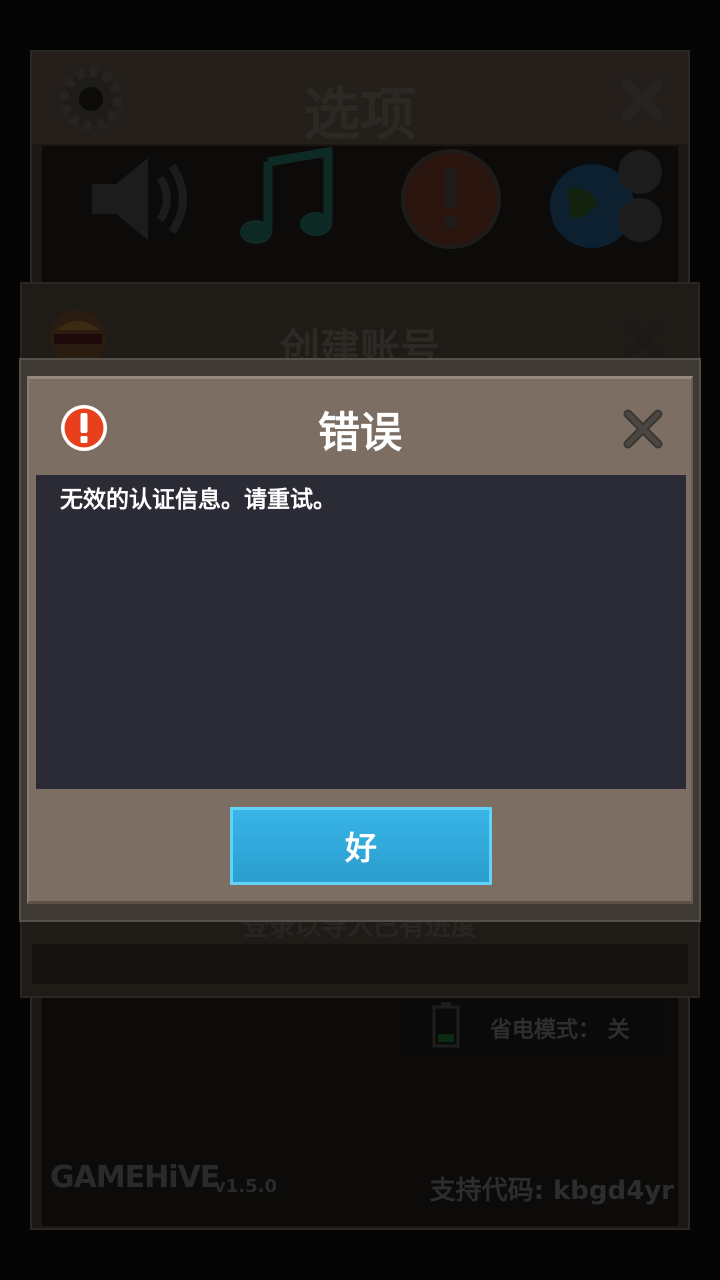 The width and height of the screenshot is (720, 1280). I want to click on dialog-title: 错误, so click(359, 432).